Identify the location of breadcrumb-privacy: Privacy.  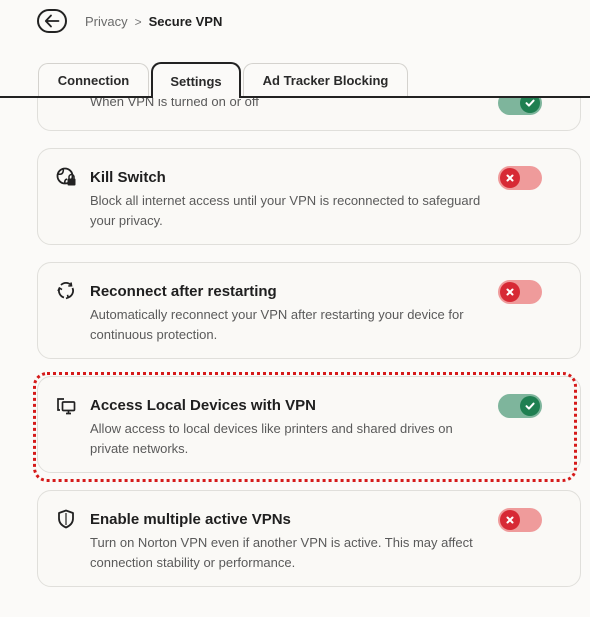
(106, 21).